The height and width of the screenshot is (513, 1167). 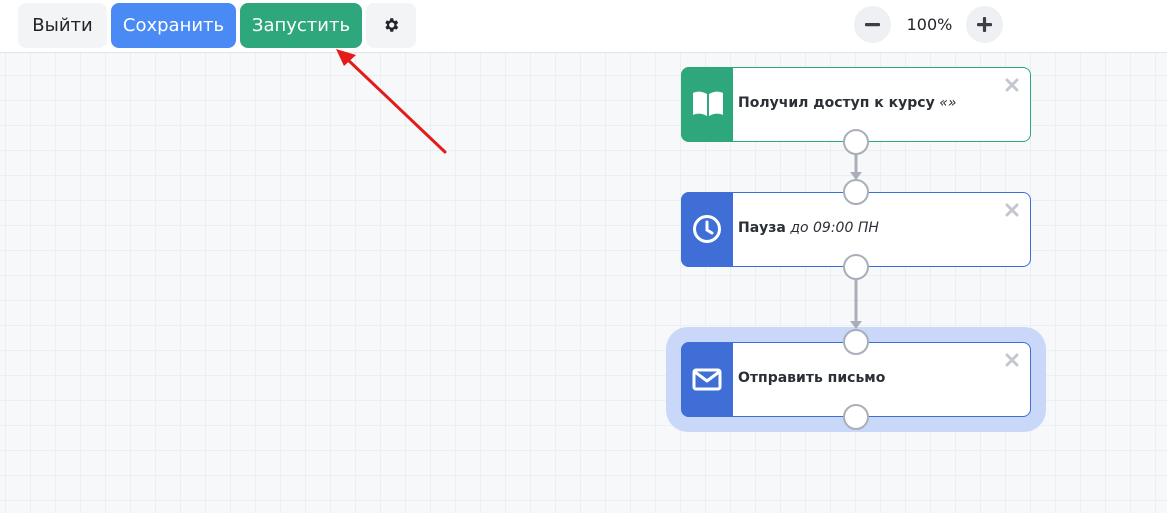 I want to click on minus-icon, so click(x=872, y=25).